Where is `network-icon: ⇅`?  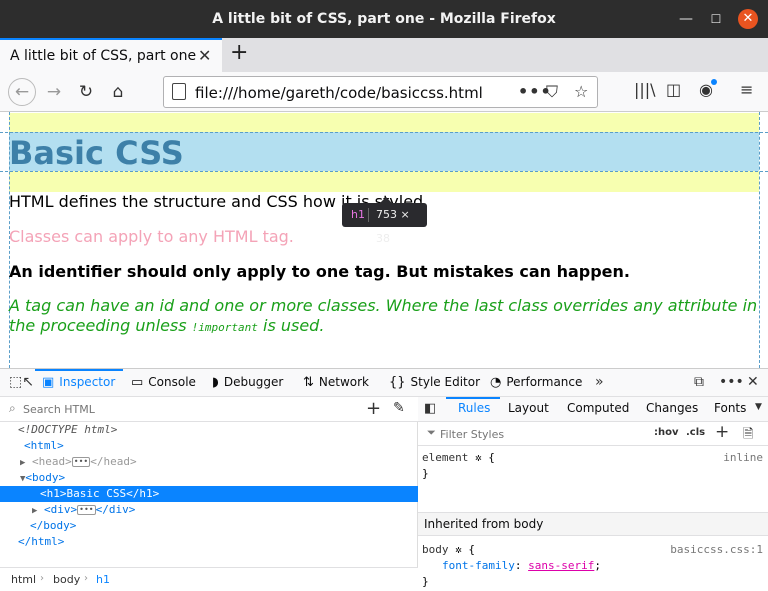 network-icon: ⇅ is located at coordinates (308, 382).